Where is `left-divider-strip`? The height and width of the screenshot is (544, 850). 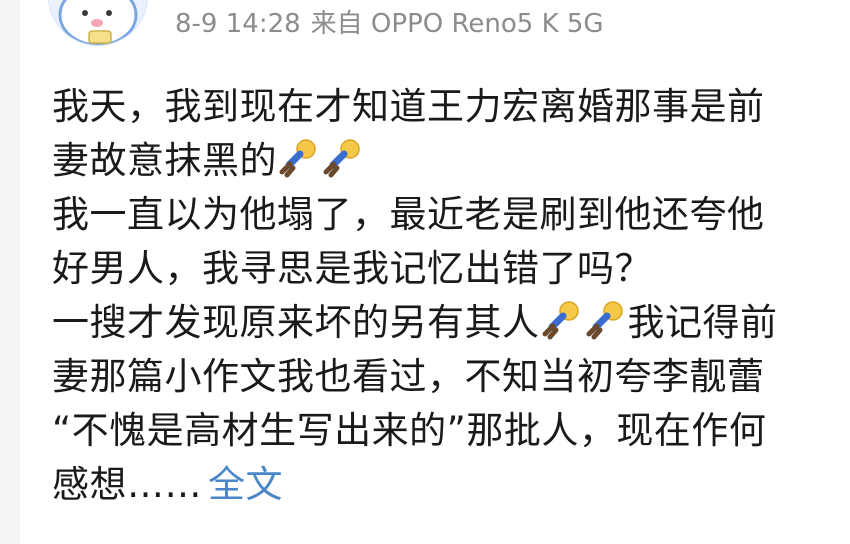 left-divider-strip is located at coordinates (10, 272).